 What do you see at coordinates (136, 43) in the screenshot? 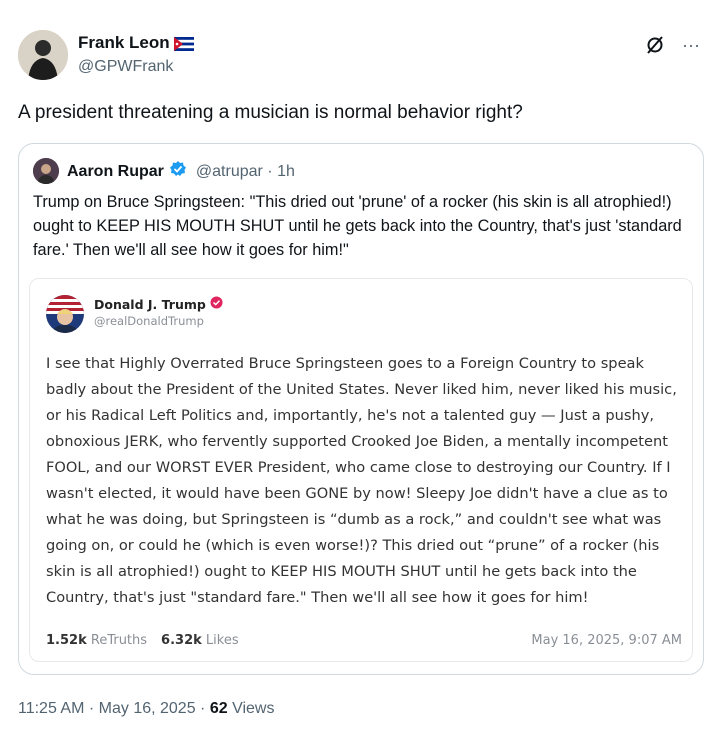
I see `author-name: Frank Leon` at bounding box center [136, 43].